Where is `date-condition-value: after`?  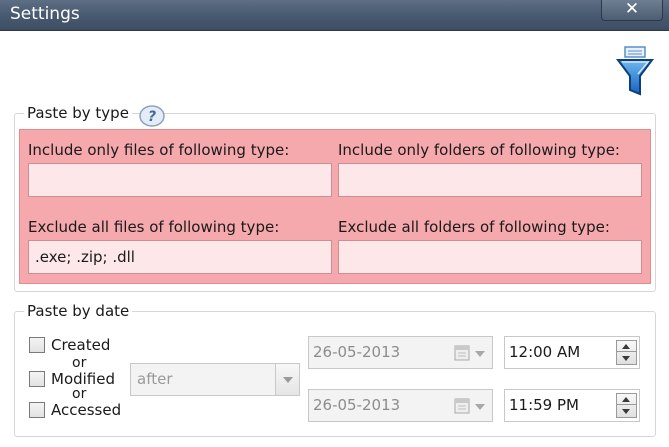 date-condition-value: after is located at coordinates (155, 379).